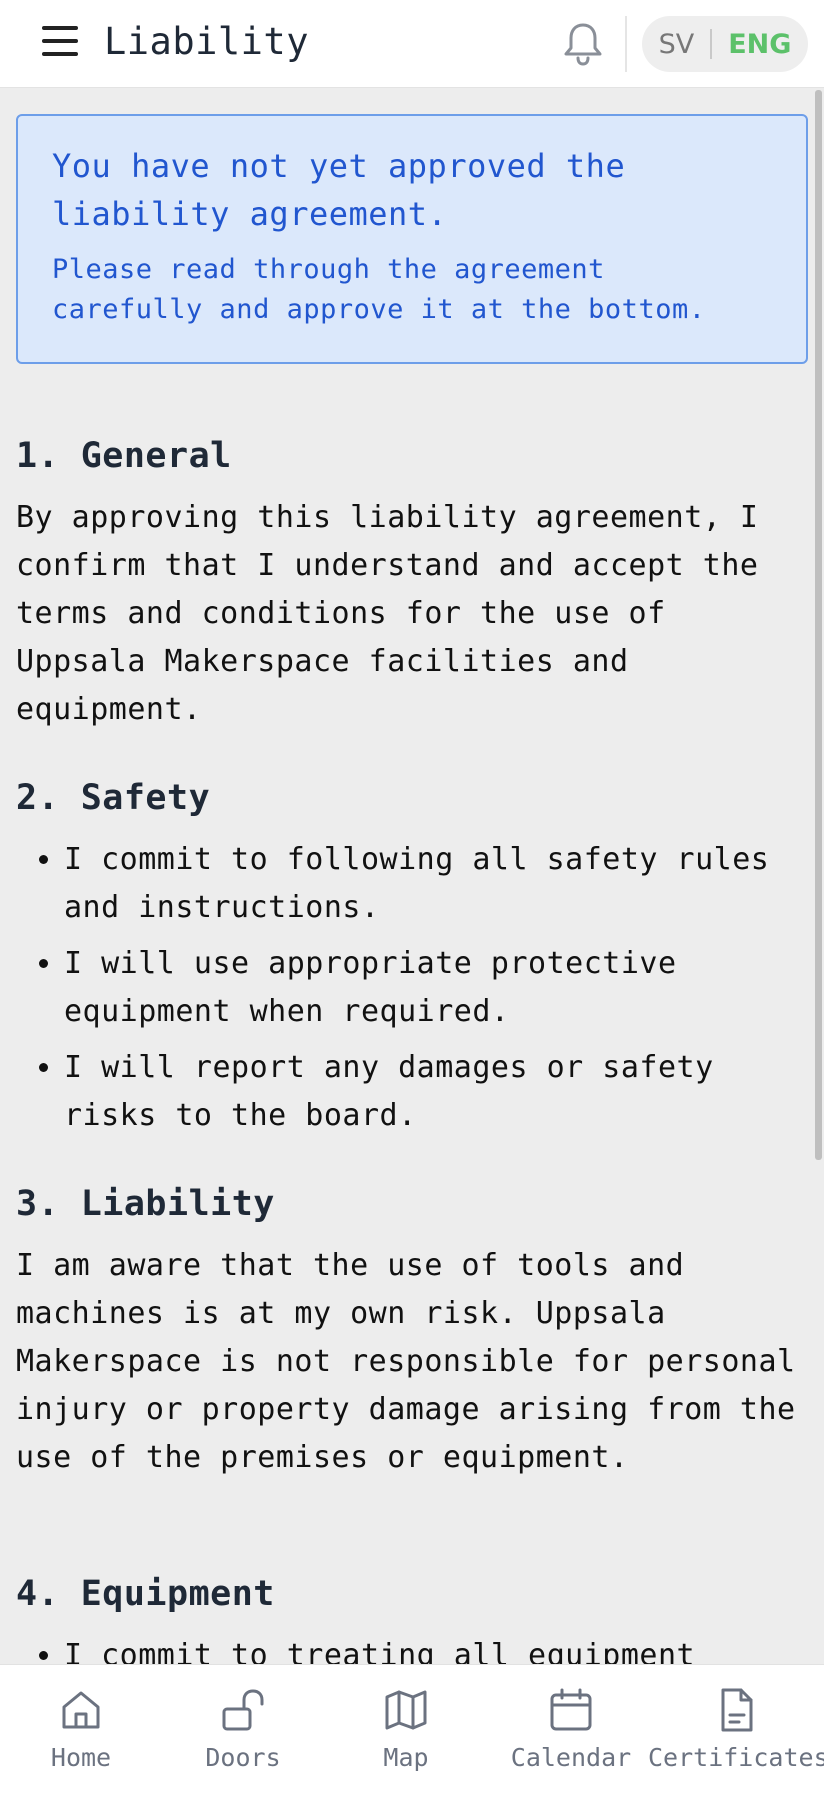 The height and width of the screenshot is (1800, 824). I want to click on nav-home: Home, so click(81, 1737).